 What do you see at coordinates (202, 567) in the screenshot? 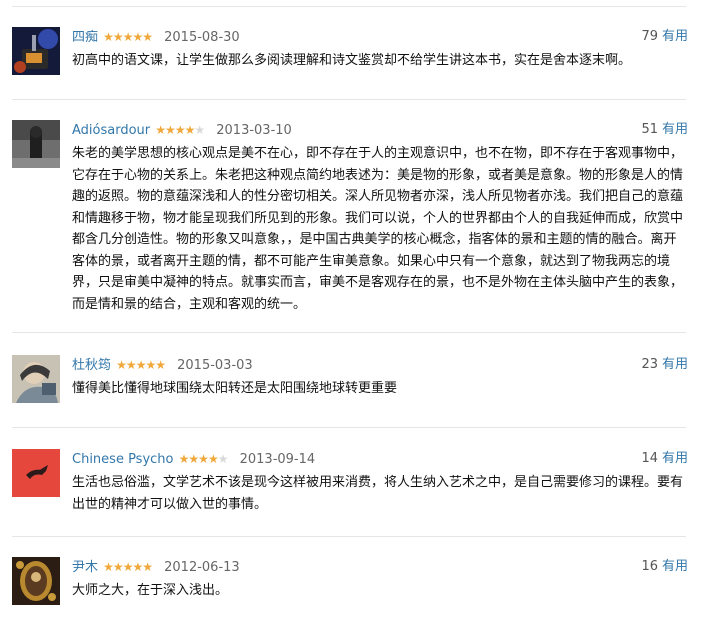
I see `comment-date: 2012-06-13` at bounding box center [202, 567].